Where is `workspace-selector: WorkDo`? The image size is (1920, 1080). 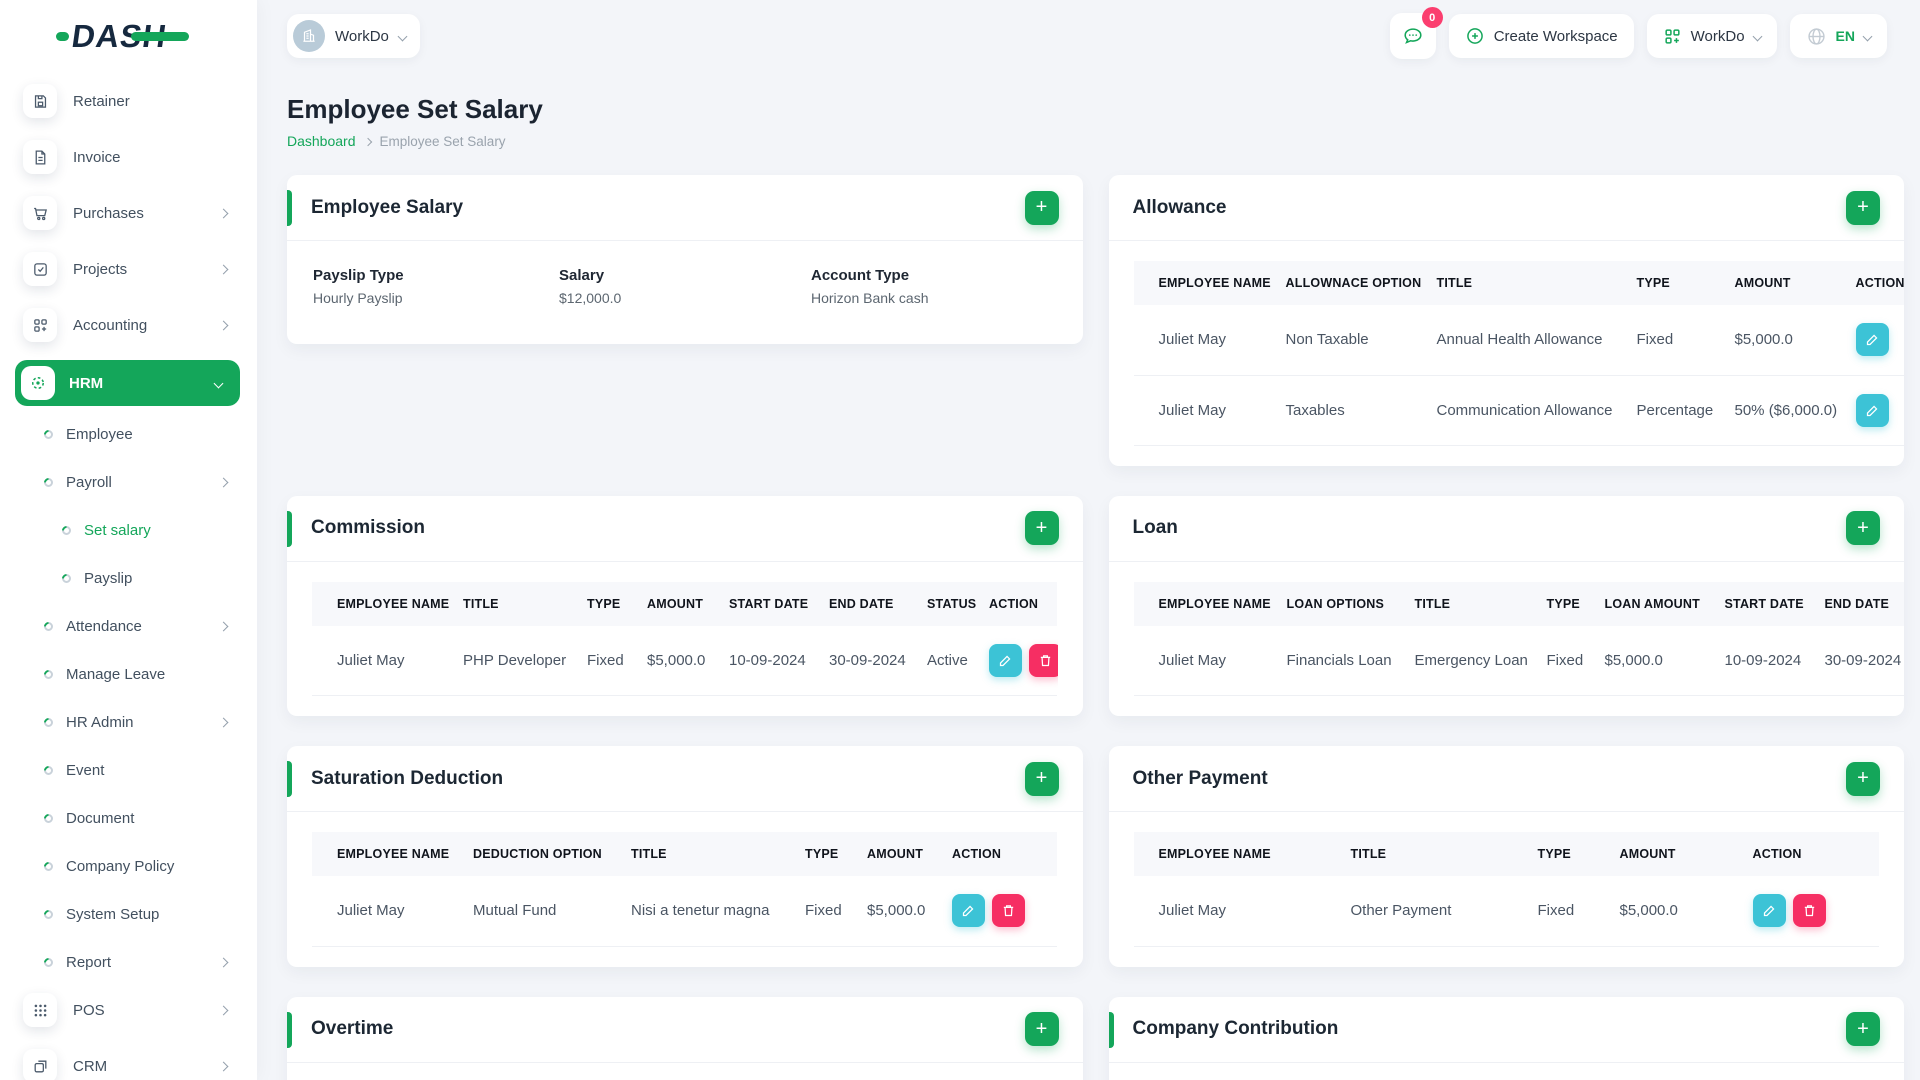
workspace-selector: WorkDo is located at coordinates (353, 36).